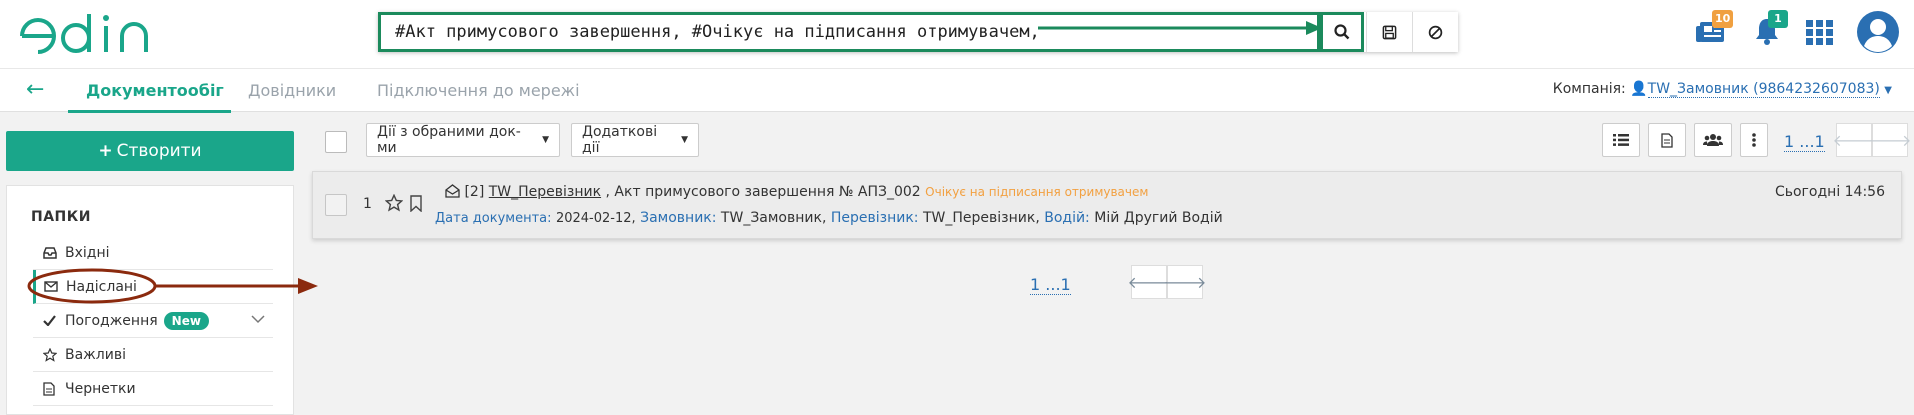  I want to click on active-tab-underline, so click(149, 111).